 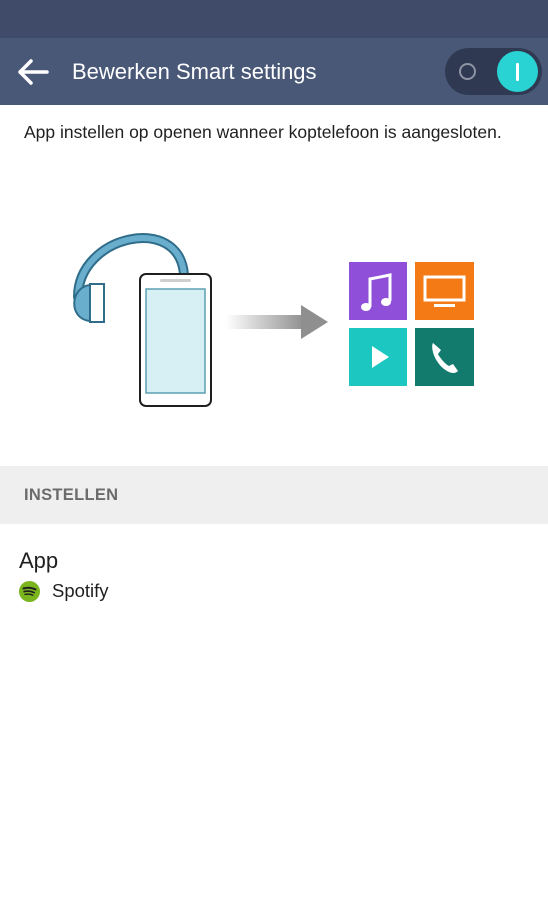 I want to click on app-setting-value-row: Spotify, so click(x=64, y=591).